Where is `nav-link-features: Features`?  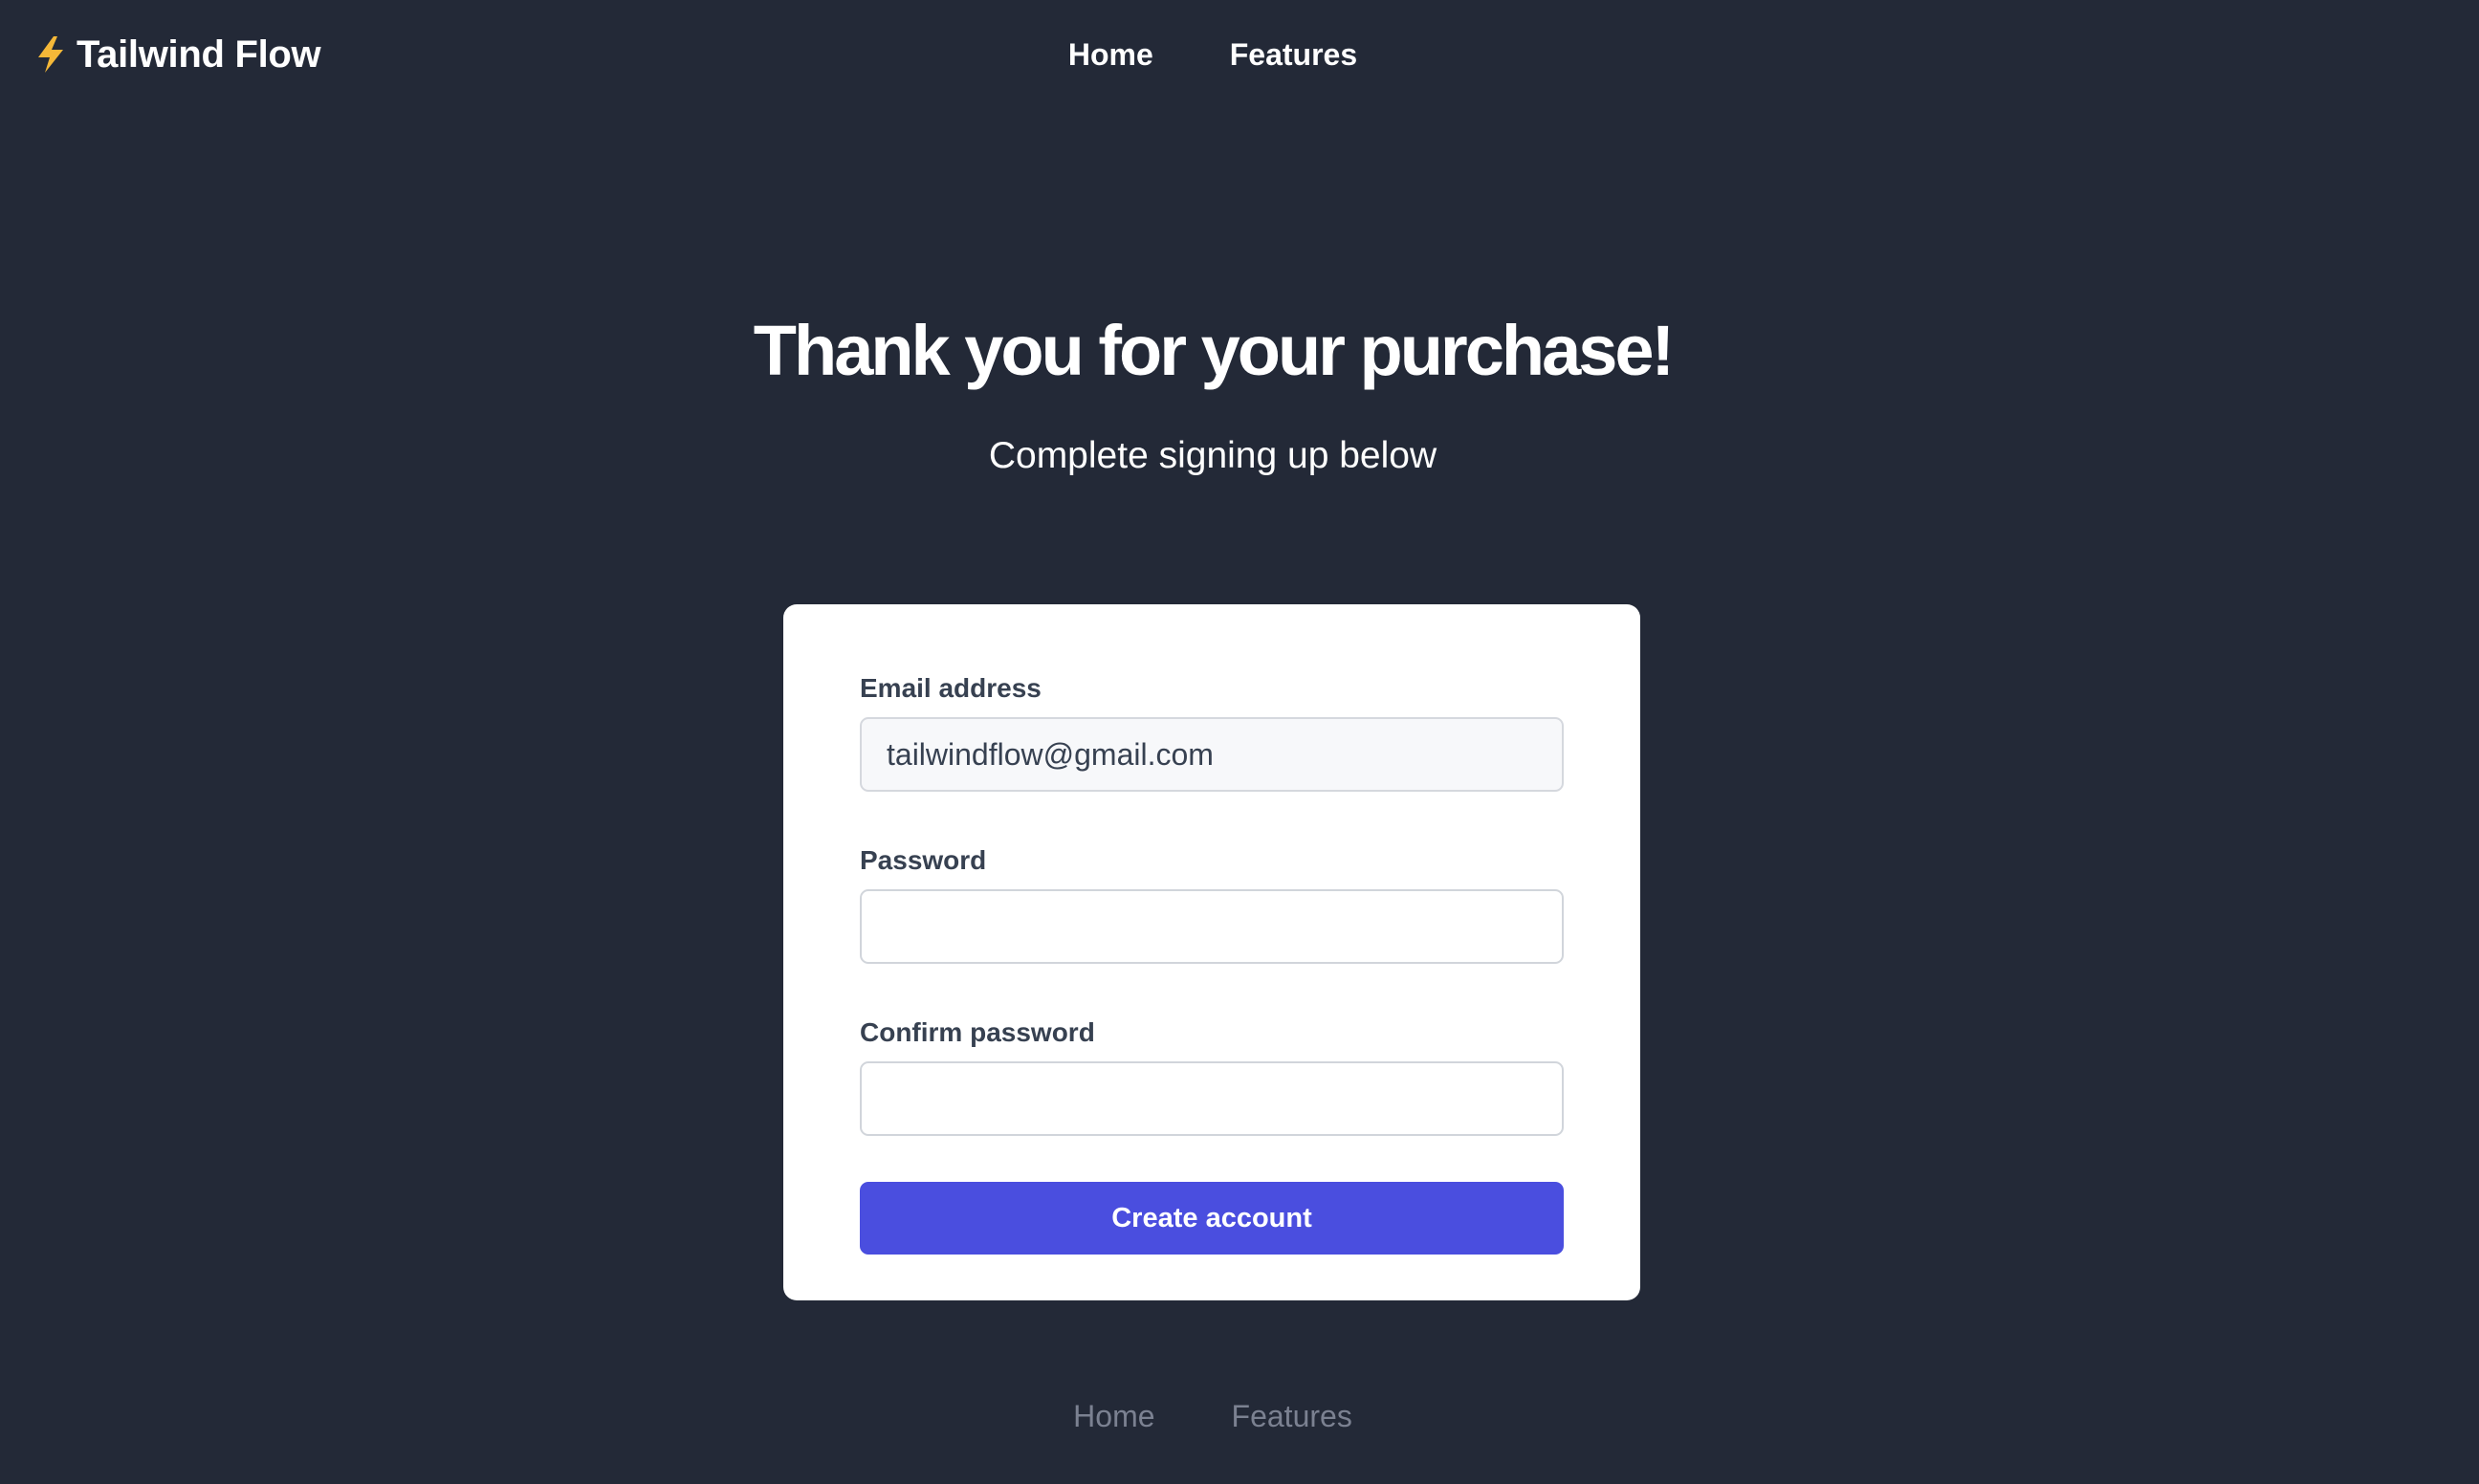 nav-link-features: Features is located at coordinates (1293, 54).